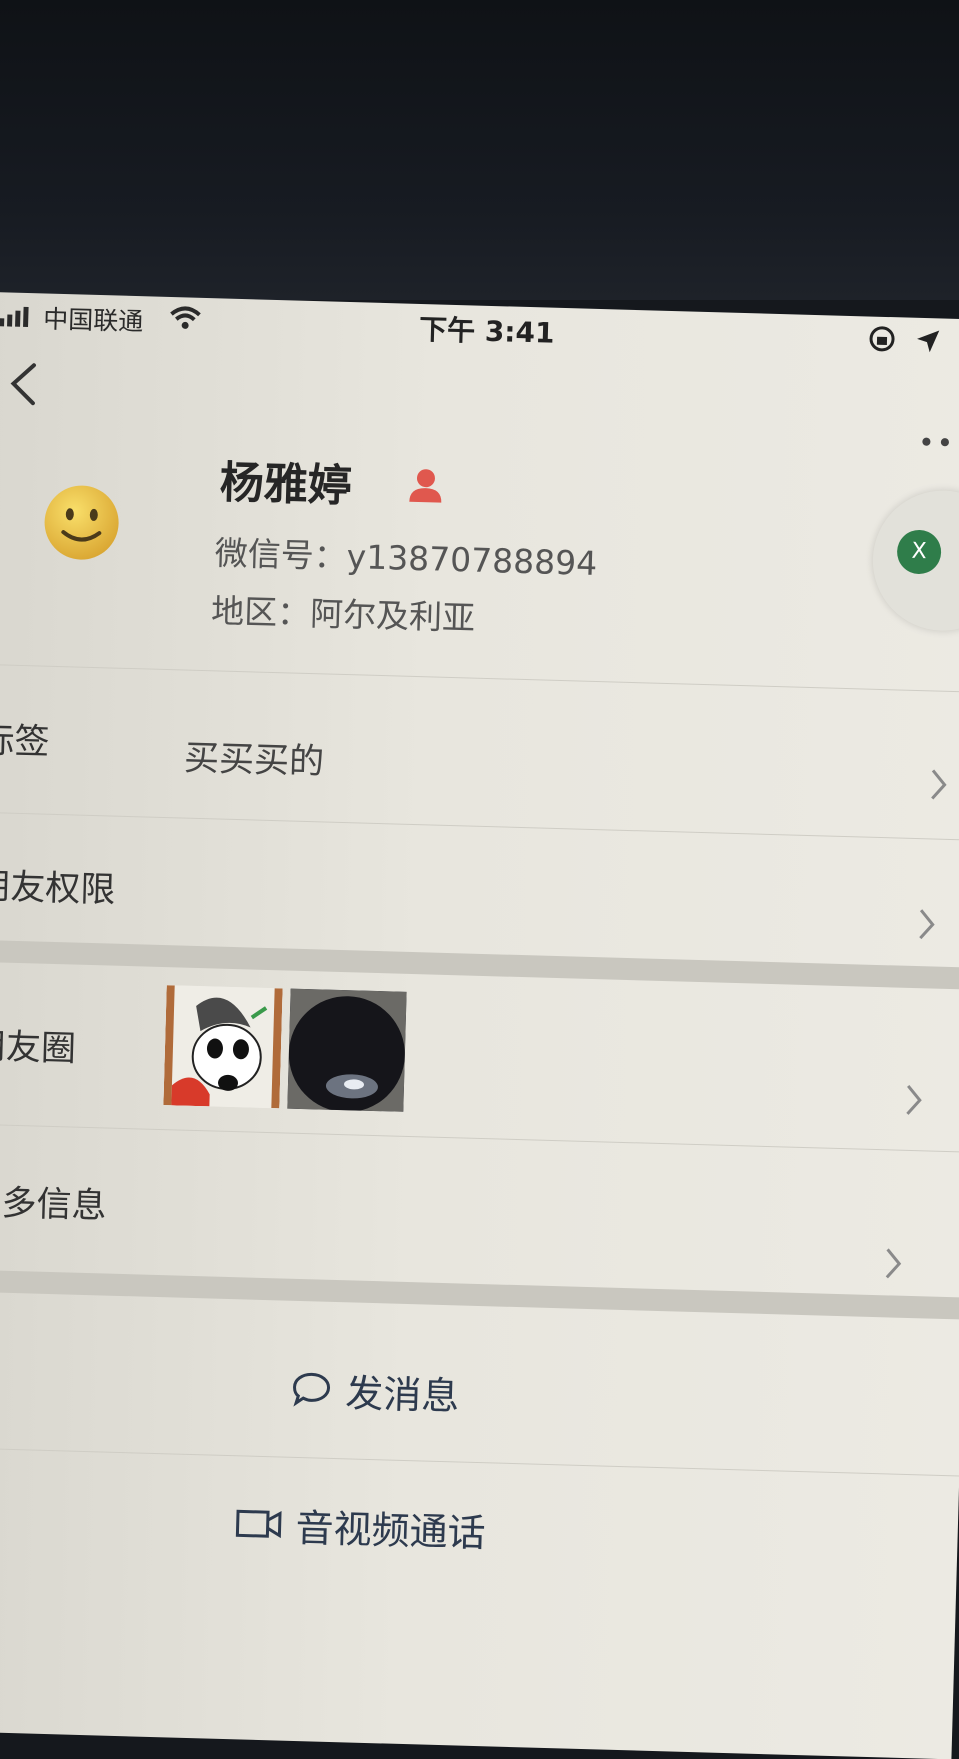 The image size is (959, 1759). I want to click on more-options-button: ••, so click(937, 443).